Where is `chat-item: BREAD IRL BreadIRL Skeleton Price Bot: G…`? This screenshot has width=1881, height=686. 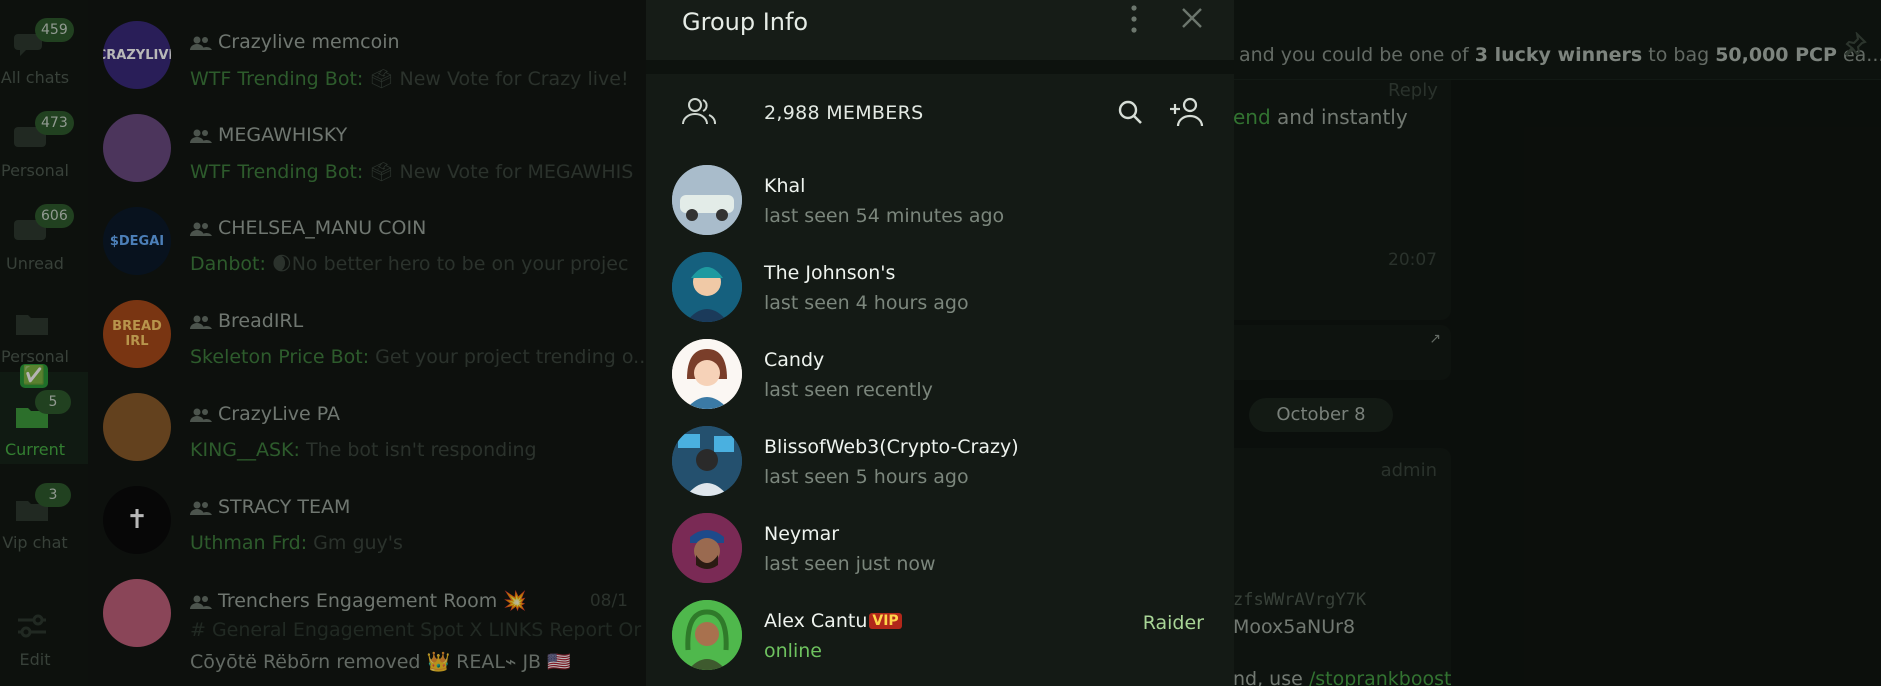 chat-item: BREAD IRL BreadIRL Skeleton Price Bot: G… is located at coordinates (368, 334).